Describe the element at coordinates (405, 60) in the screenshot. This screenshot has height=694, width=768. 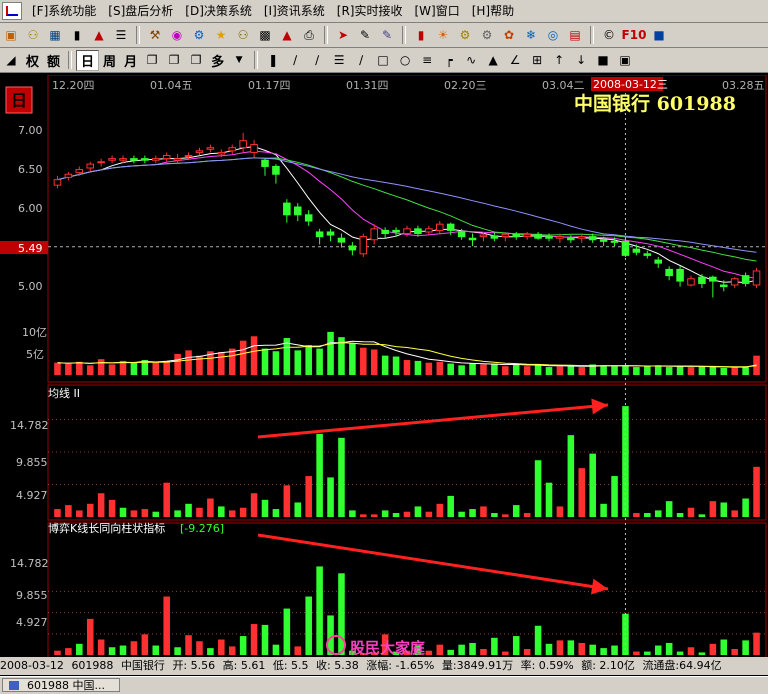
I see `circle-icon: ○` at that location.